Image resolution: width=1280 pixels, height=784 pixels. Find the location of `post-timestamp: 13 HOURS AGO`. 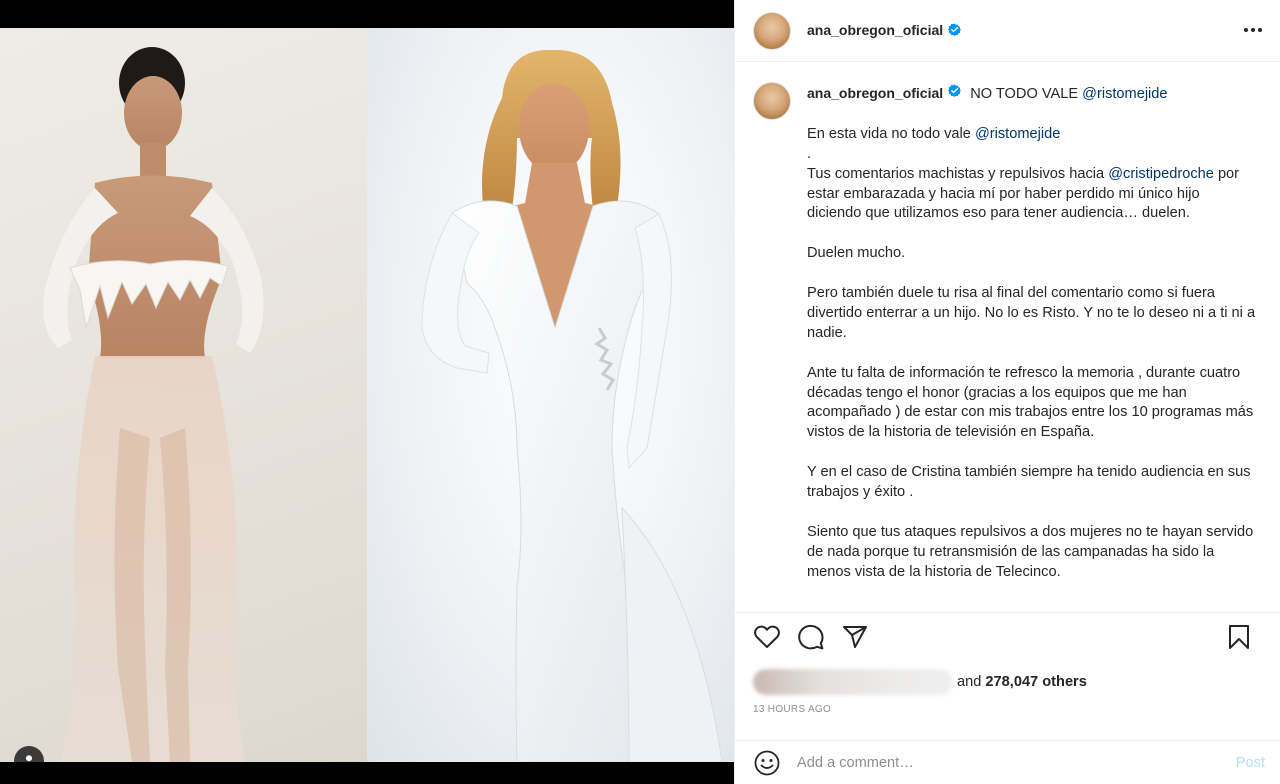

post-timestamp: 13 HOURS AGO is located at coordinates (792, 709).